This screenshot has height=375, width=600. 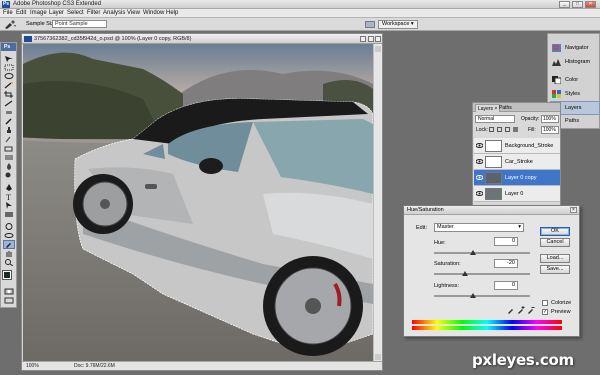 I want to click on workspace-icon, so click(x=370, y=24).